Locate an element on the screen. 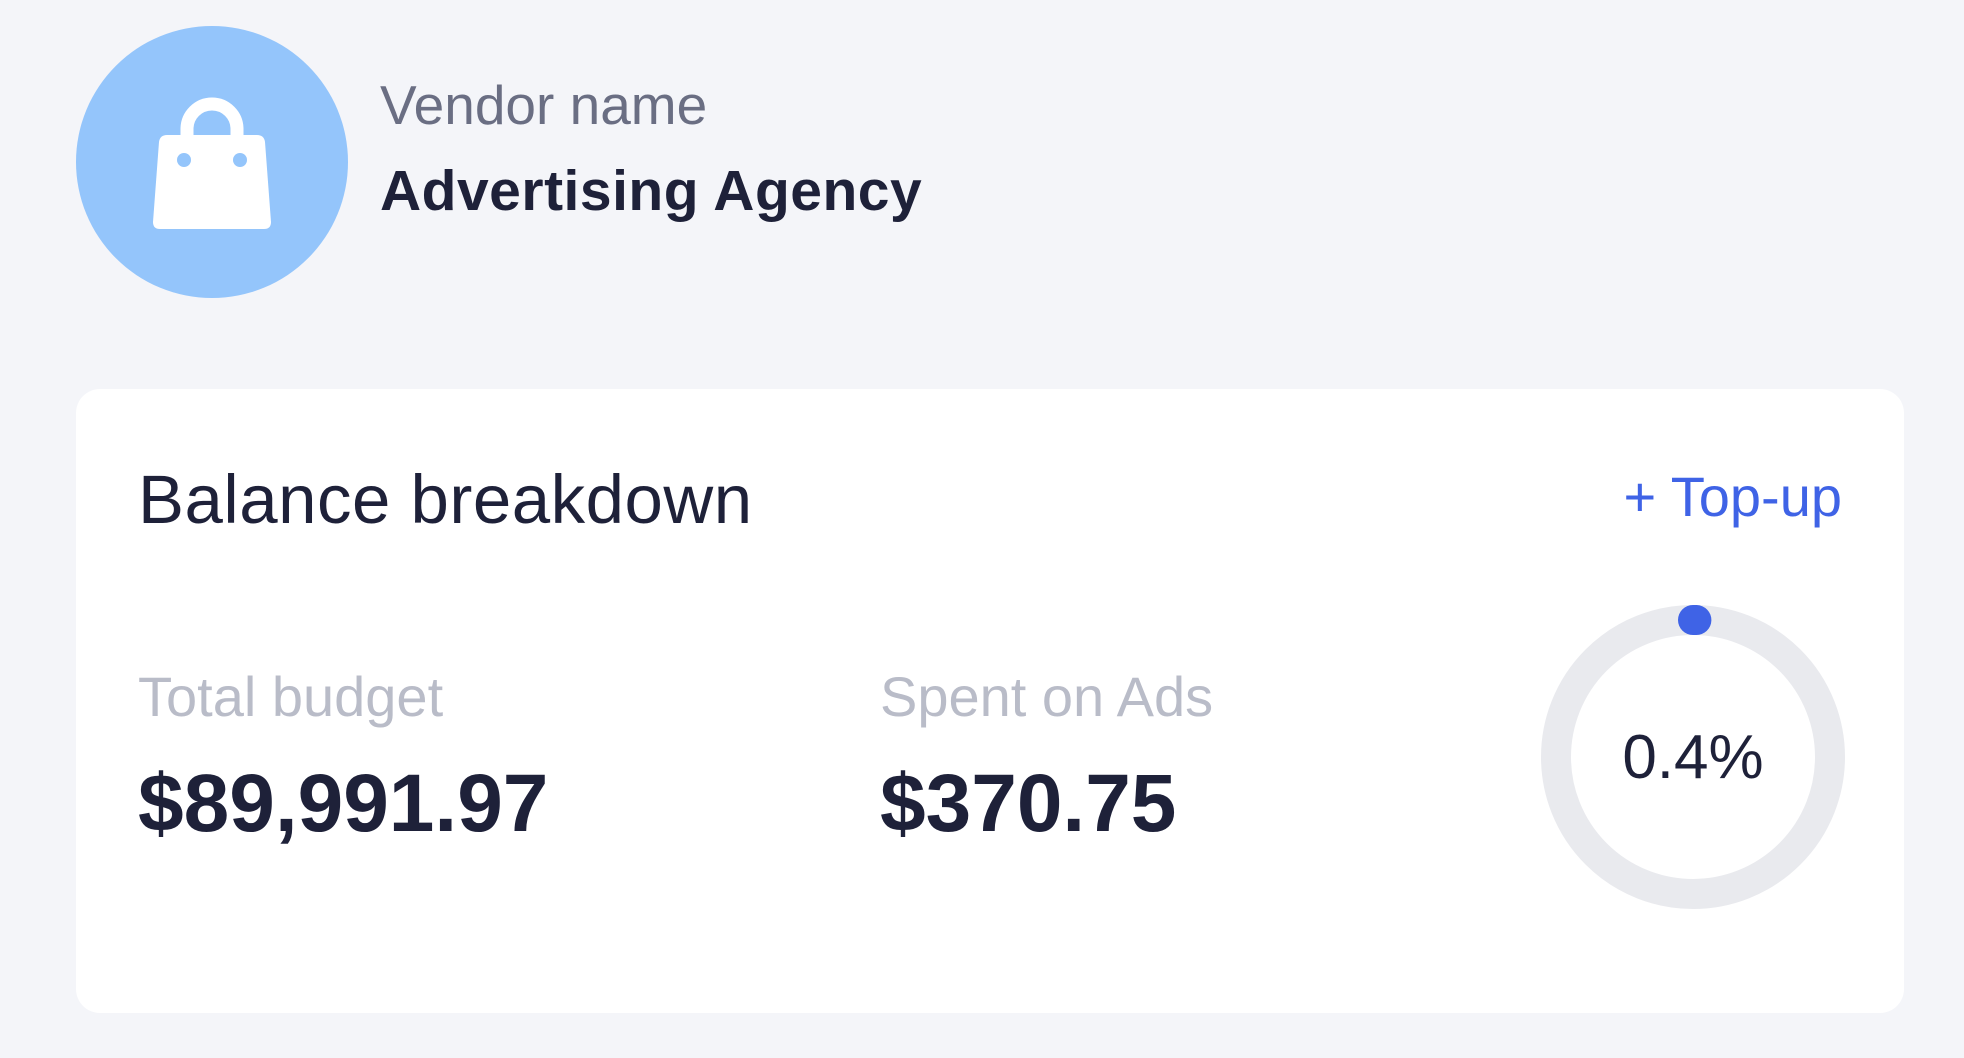 The height and width of the screenshot is (1058, 1964). spent-on-ads-value: $370.75 is located at coordinates (1028, 803).